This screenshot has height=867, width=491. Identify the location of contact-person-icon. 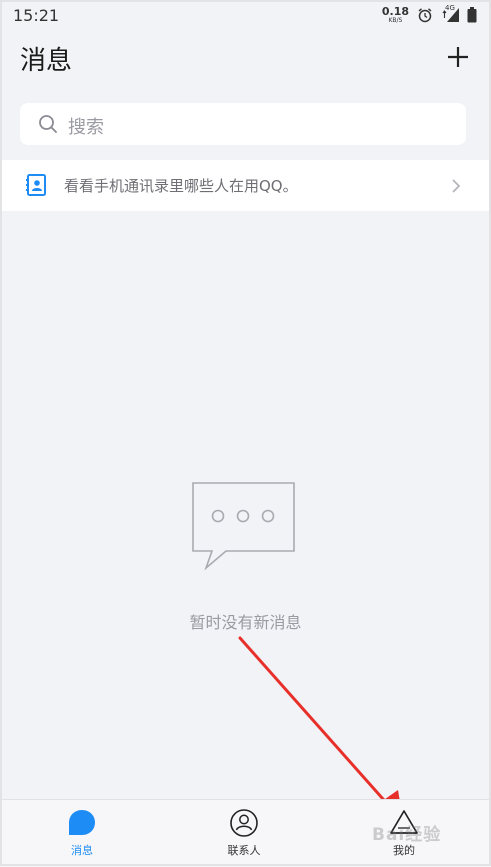
(244, 825).